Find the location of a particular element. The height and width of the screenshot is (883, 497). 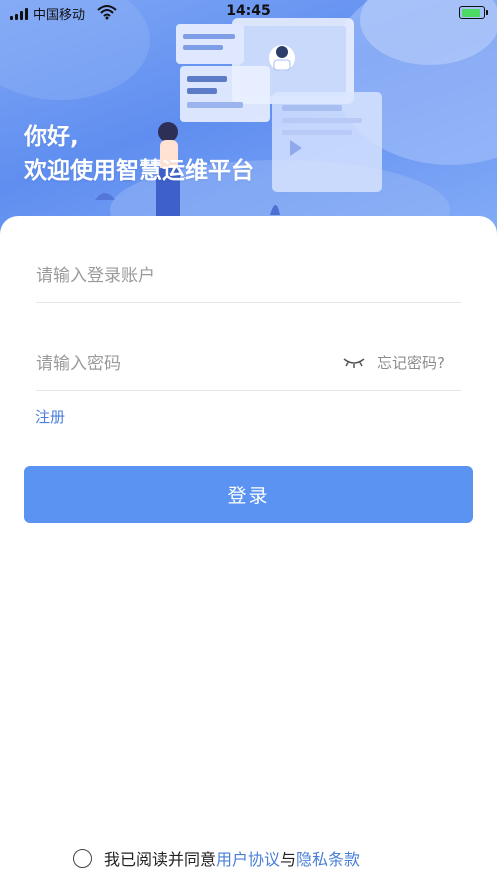

agreement-row: 我已阅读并同意用户协议与隐私条款 is located at coordinates (216, 858).